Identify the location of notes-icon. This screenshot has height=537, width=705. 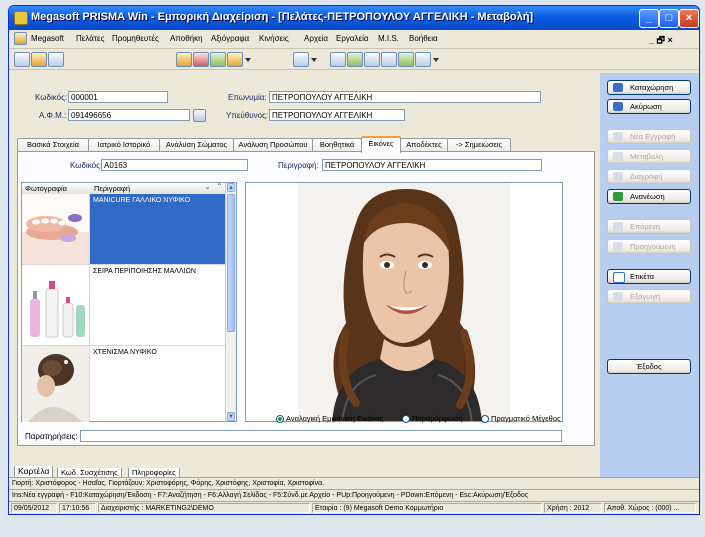
(389, 59).